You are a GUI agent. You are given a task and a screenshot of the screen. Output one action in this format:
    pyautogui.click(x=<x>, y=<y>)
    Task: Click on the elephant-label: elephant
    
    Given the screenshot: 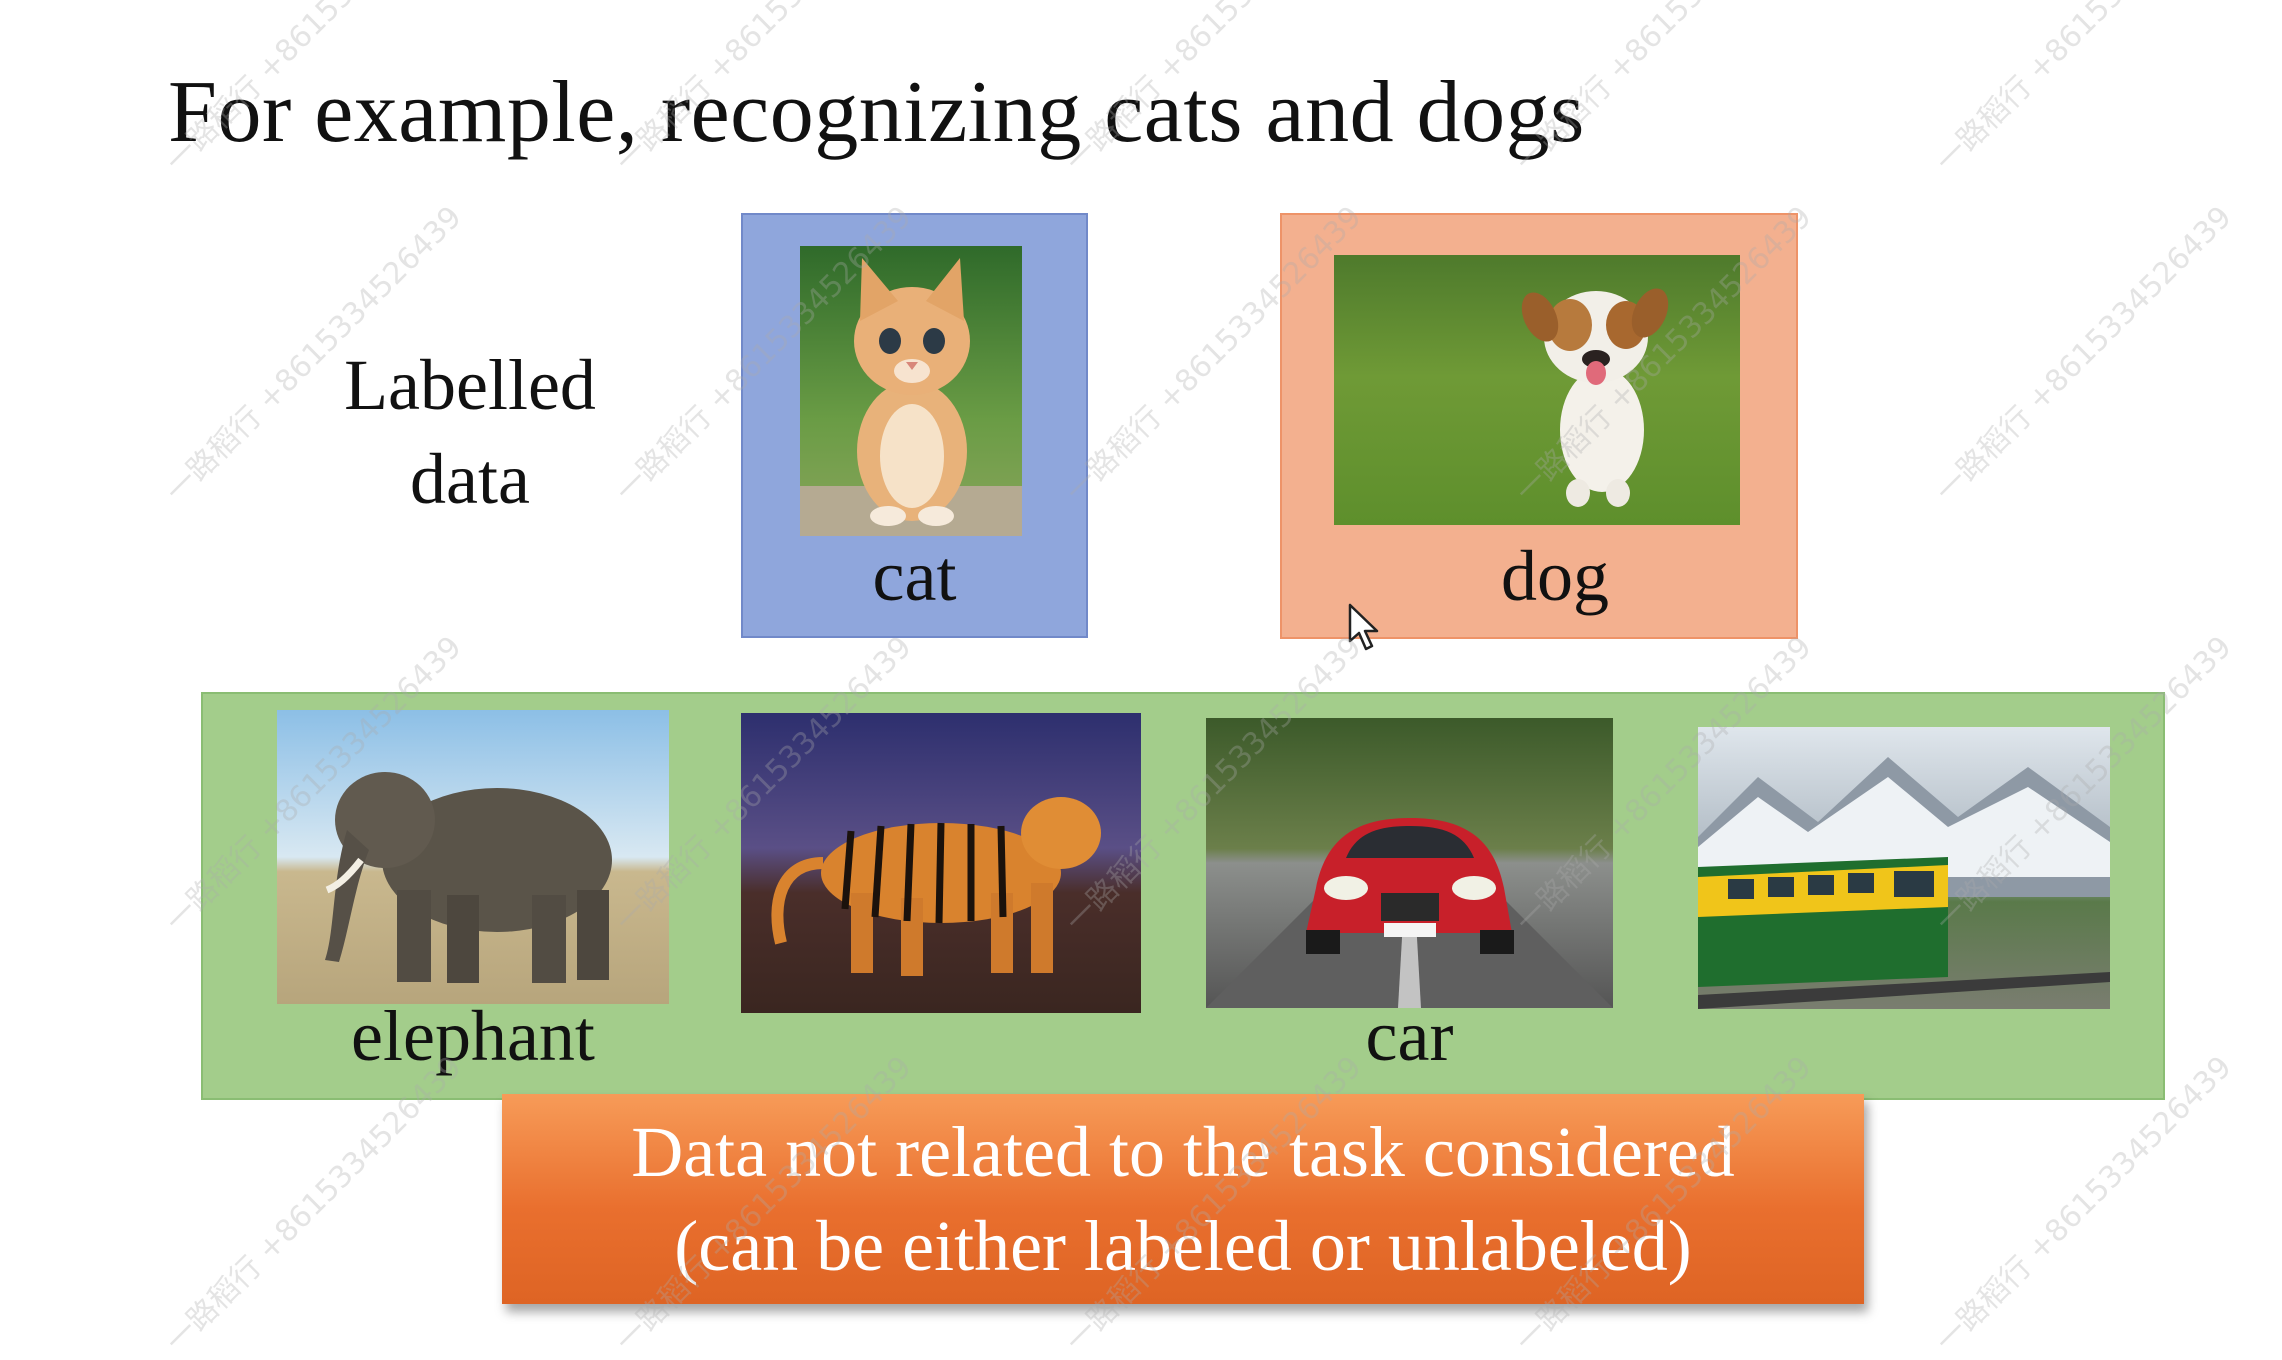 What is the action you would take?
    pyautogui.click(x=473, y=1036)
    